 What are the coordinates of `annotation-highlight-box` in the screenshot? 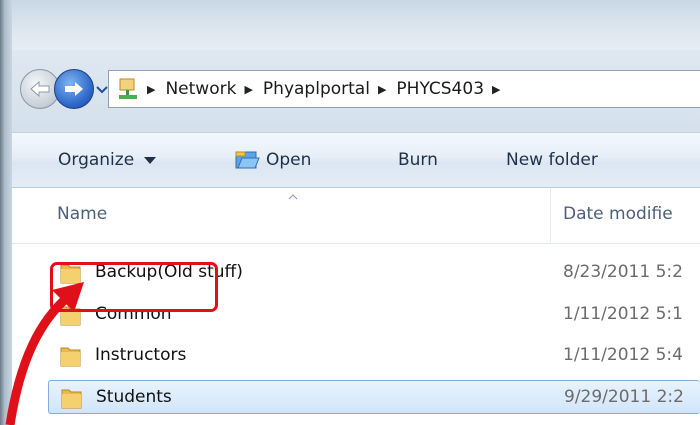 It's located at (134, 287).